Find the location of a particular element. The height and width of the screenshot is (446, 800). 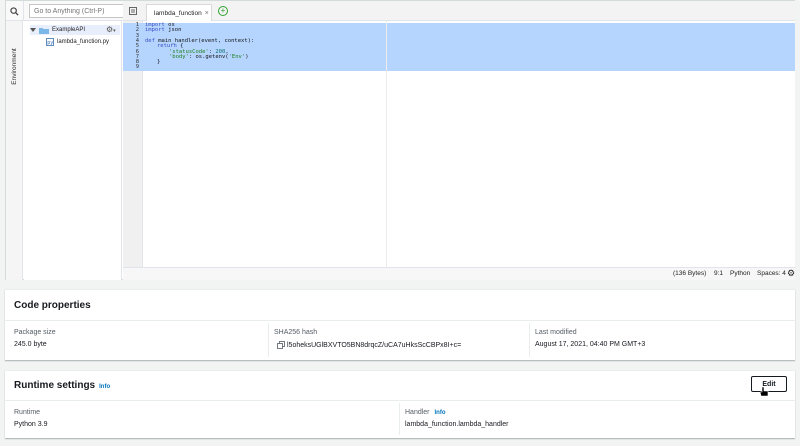

search-bar is located at coordinates (74, 11).